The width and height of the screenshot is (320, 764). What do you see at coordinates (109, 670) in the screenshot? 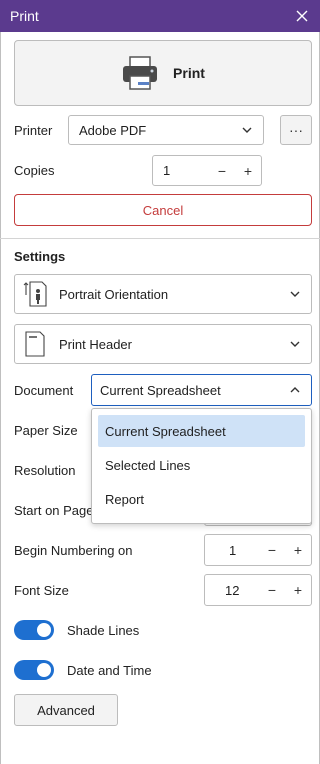
I see `date-time-label: Date and Time` at bounding box center [109, 670].